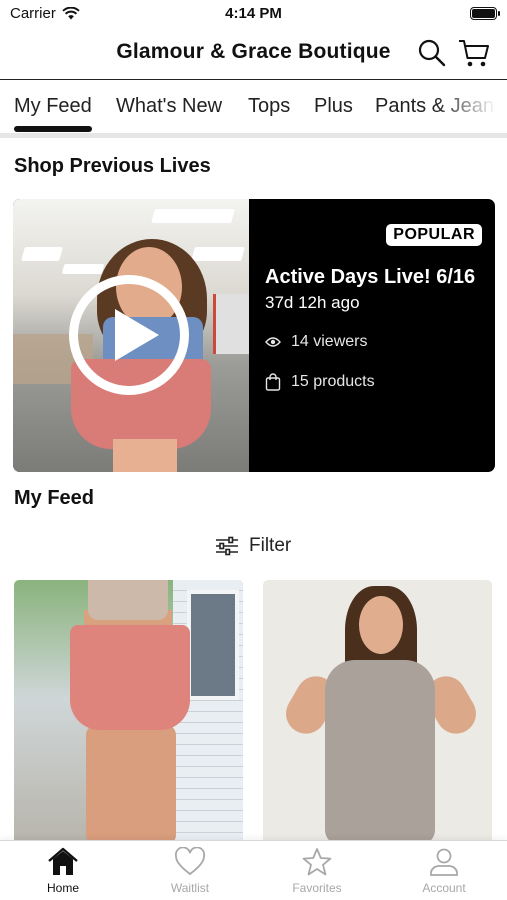 Image resolution: width=507 pixels, height=900 pixels. I want to click on products-count: 15 products, so click(320, 382).